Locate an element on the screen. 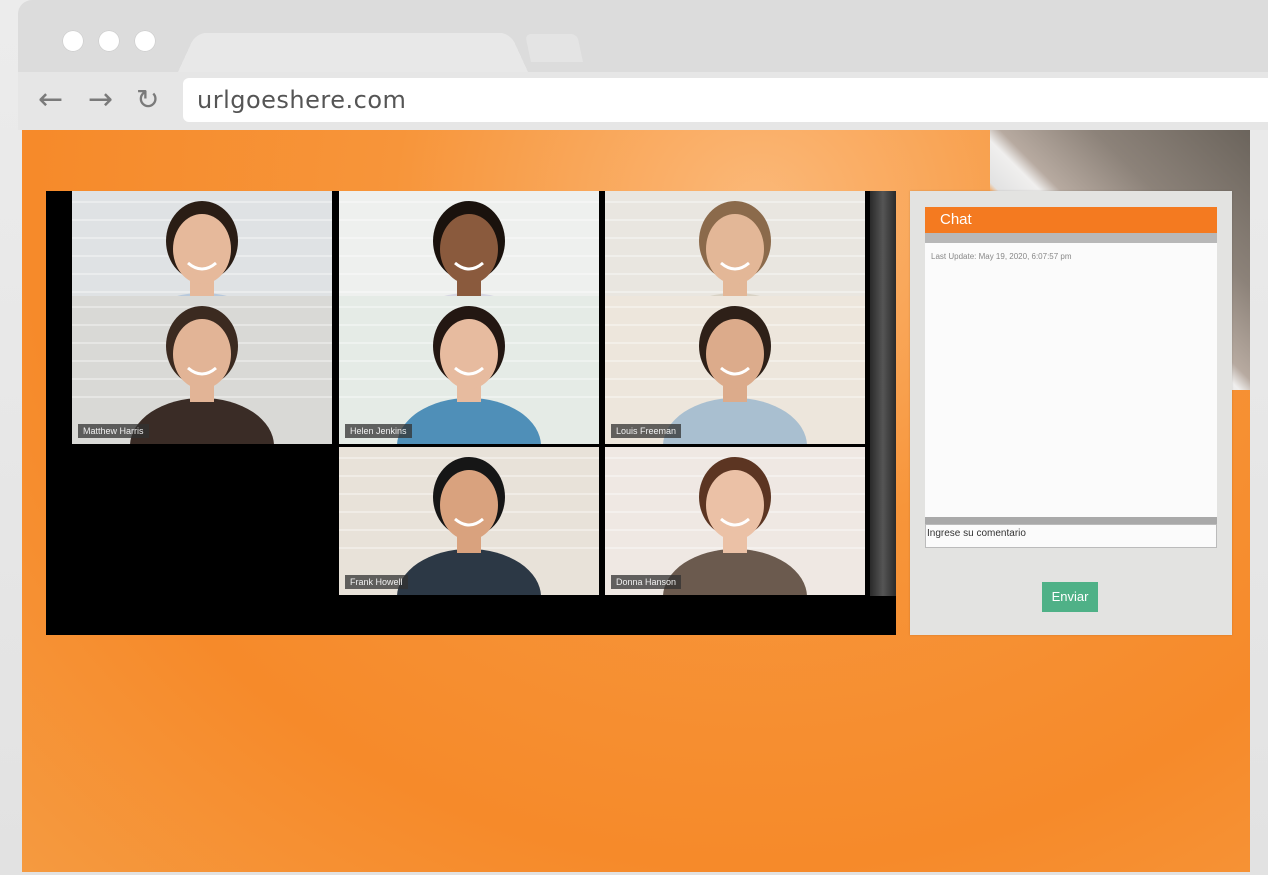 This screenshot has height=875, width=1268. participant-tile: Donna Hanson is located at coordinates (735, 521).